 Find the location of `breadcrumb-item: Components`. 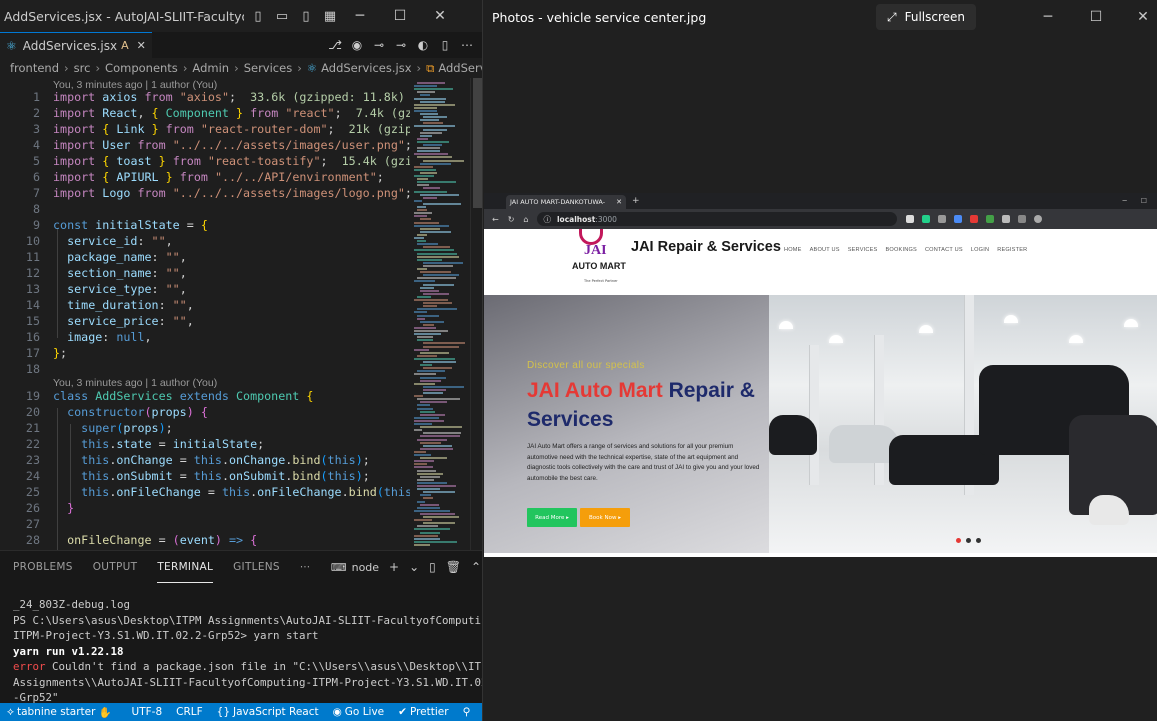

breadcrumb-item: Components is located at coordinates (141, 68).